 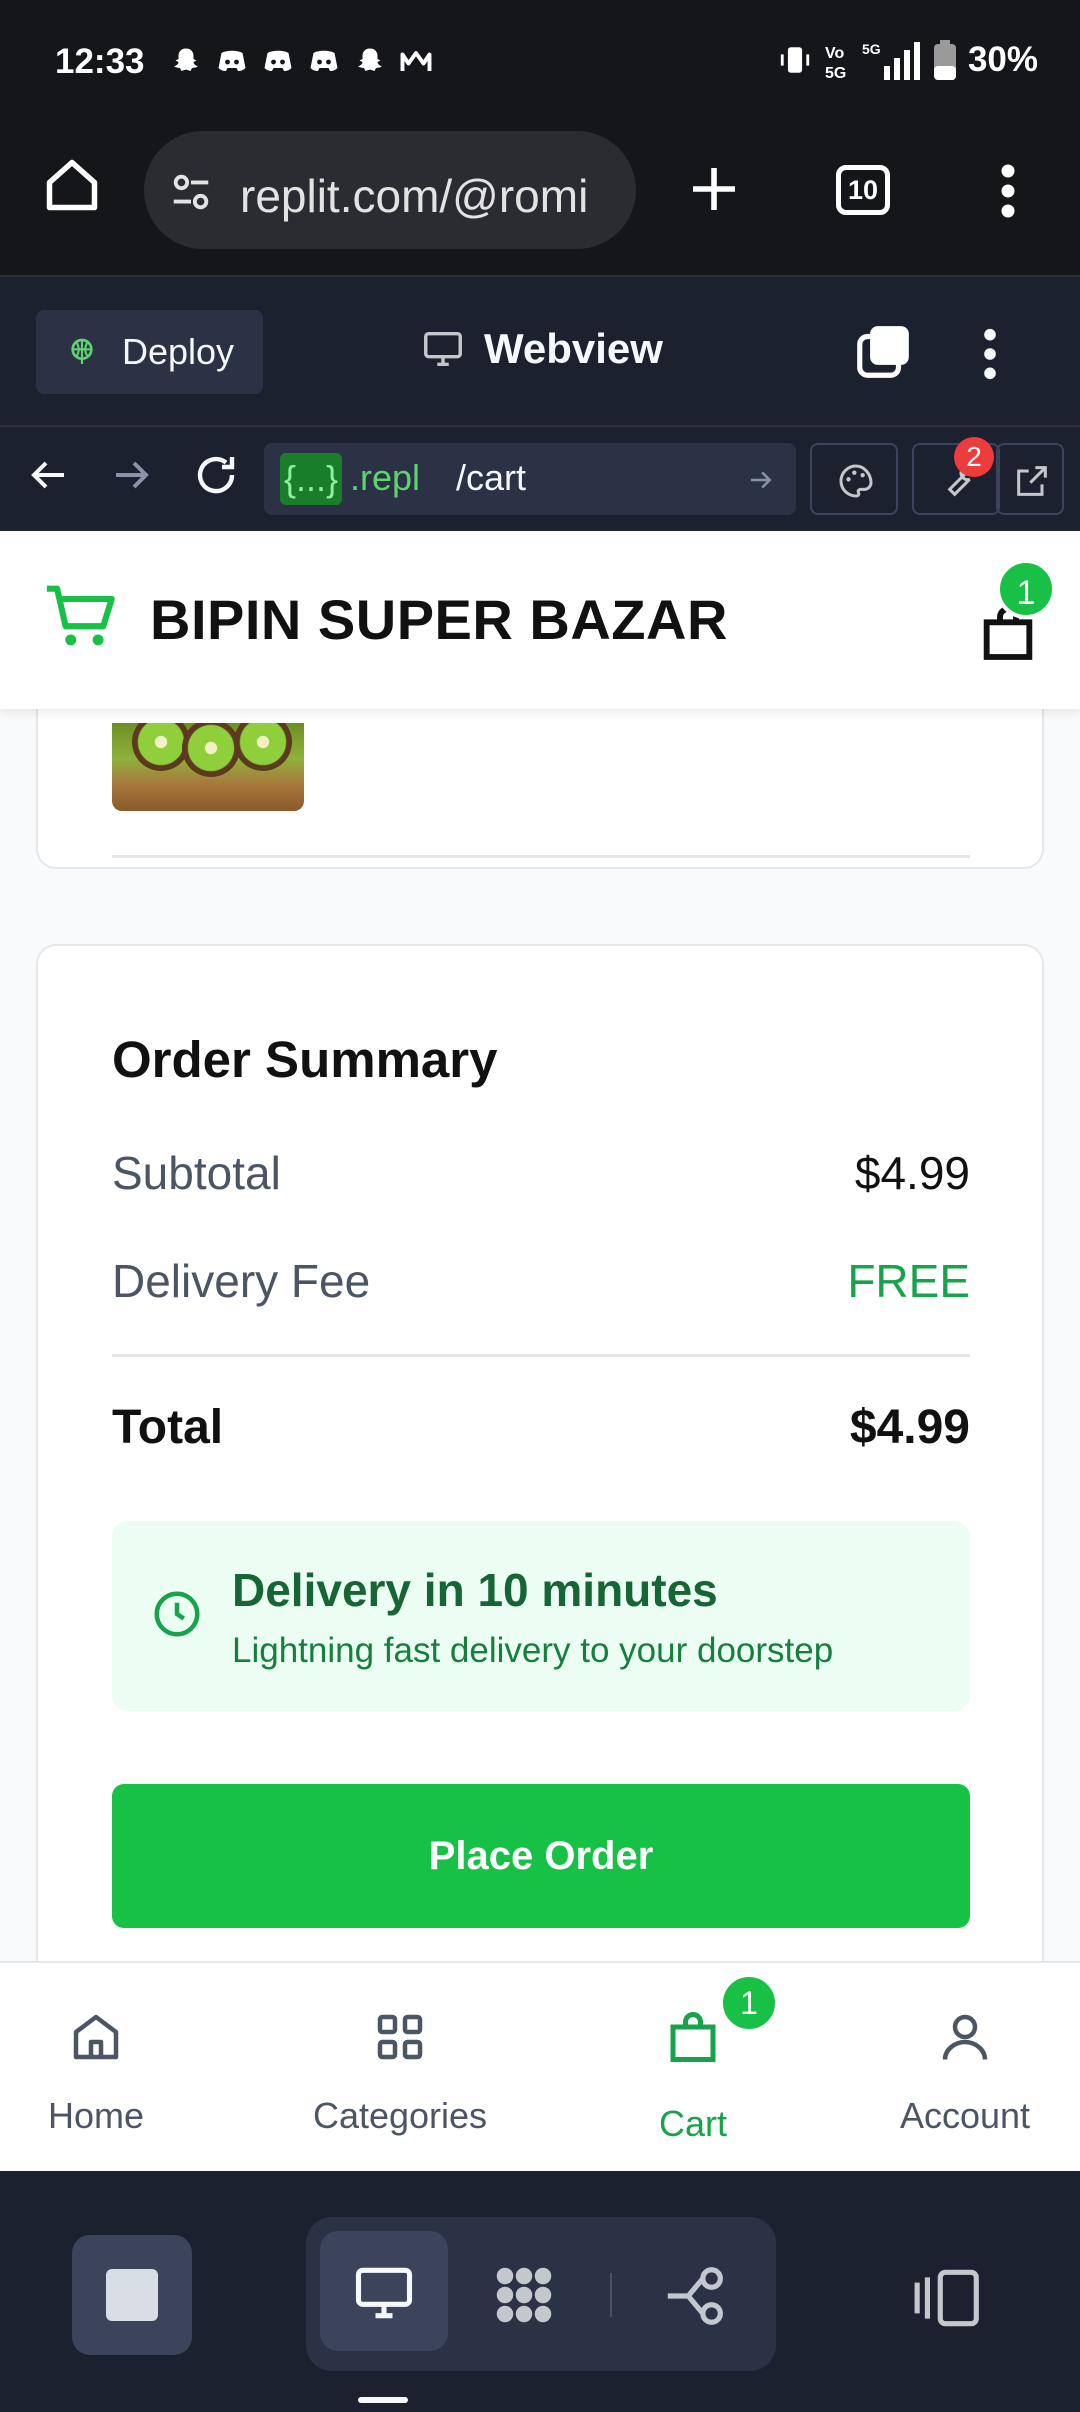 I want to click on delivery-fee-row: Delivery Fee FREE, so click(x=541, y=1281).